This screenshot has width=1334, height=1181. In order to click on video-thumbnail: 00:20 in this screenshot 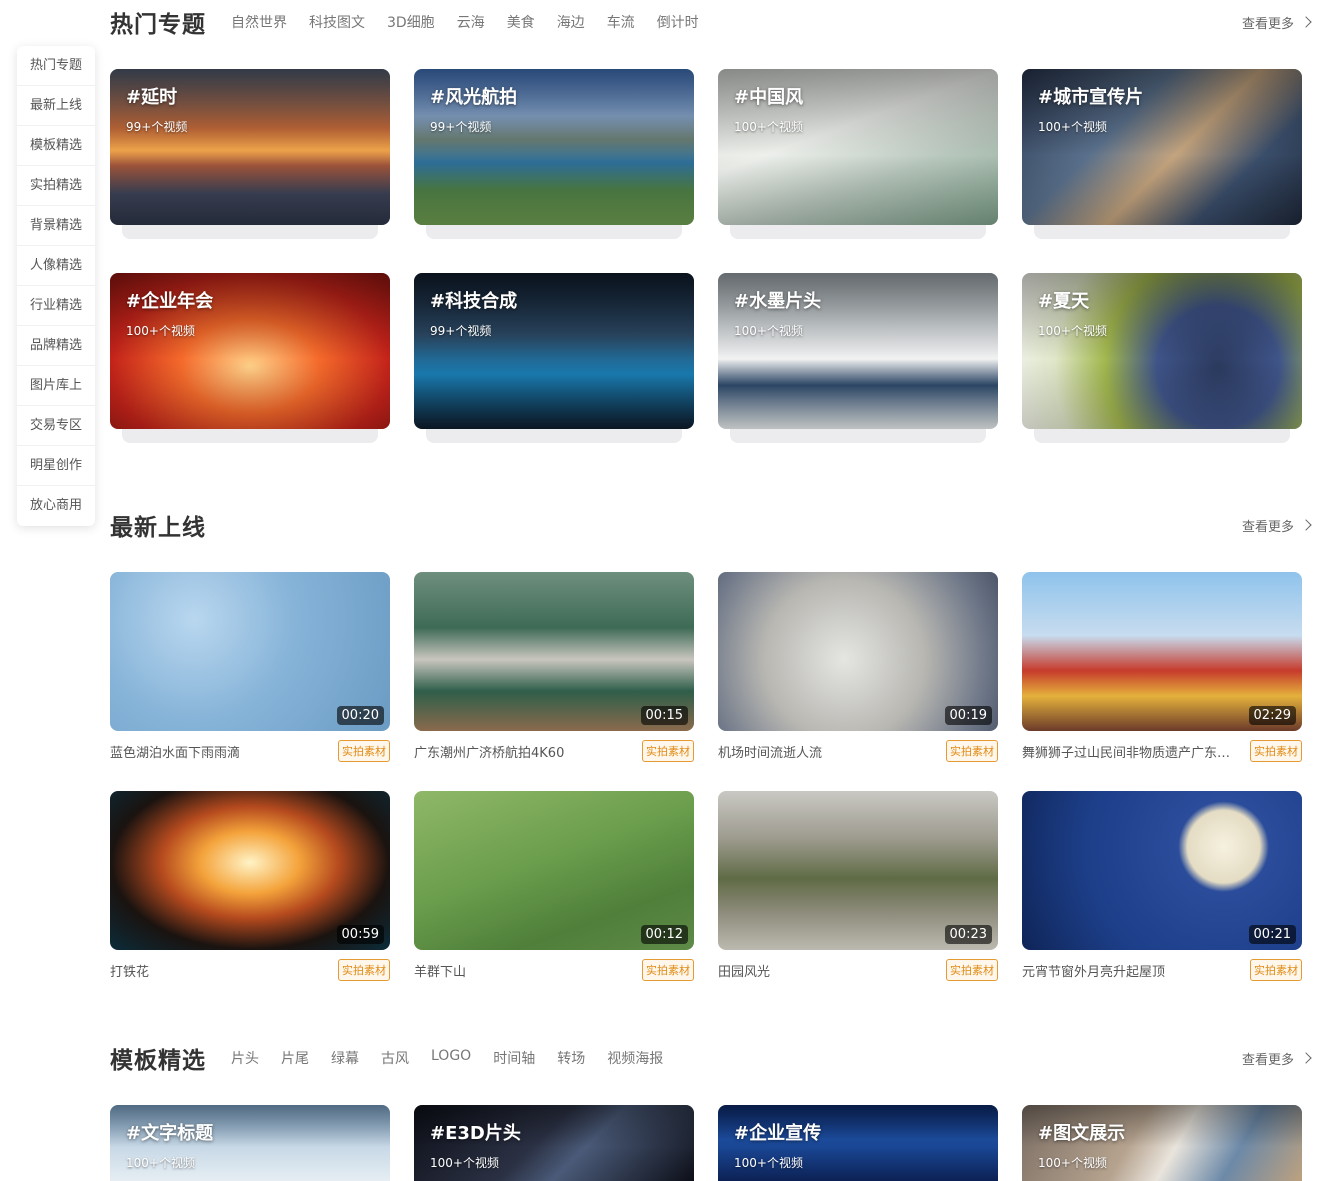, I will do `click(250, 651)`.